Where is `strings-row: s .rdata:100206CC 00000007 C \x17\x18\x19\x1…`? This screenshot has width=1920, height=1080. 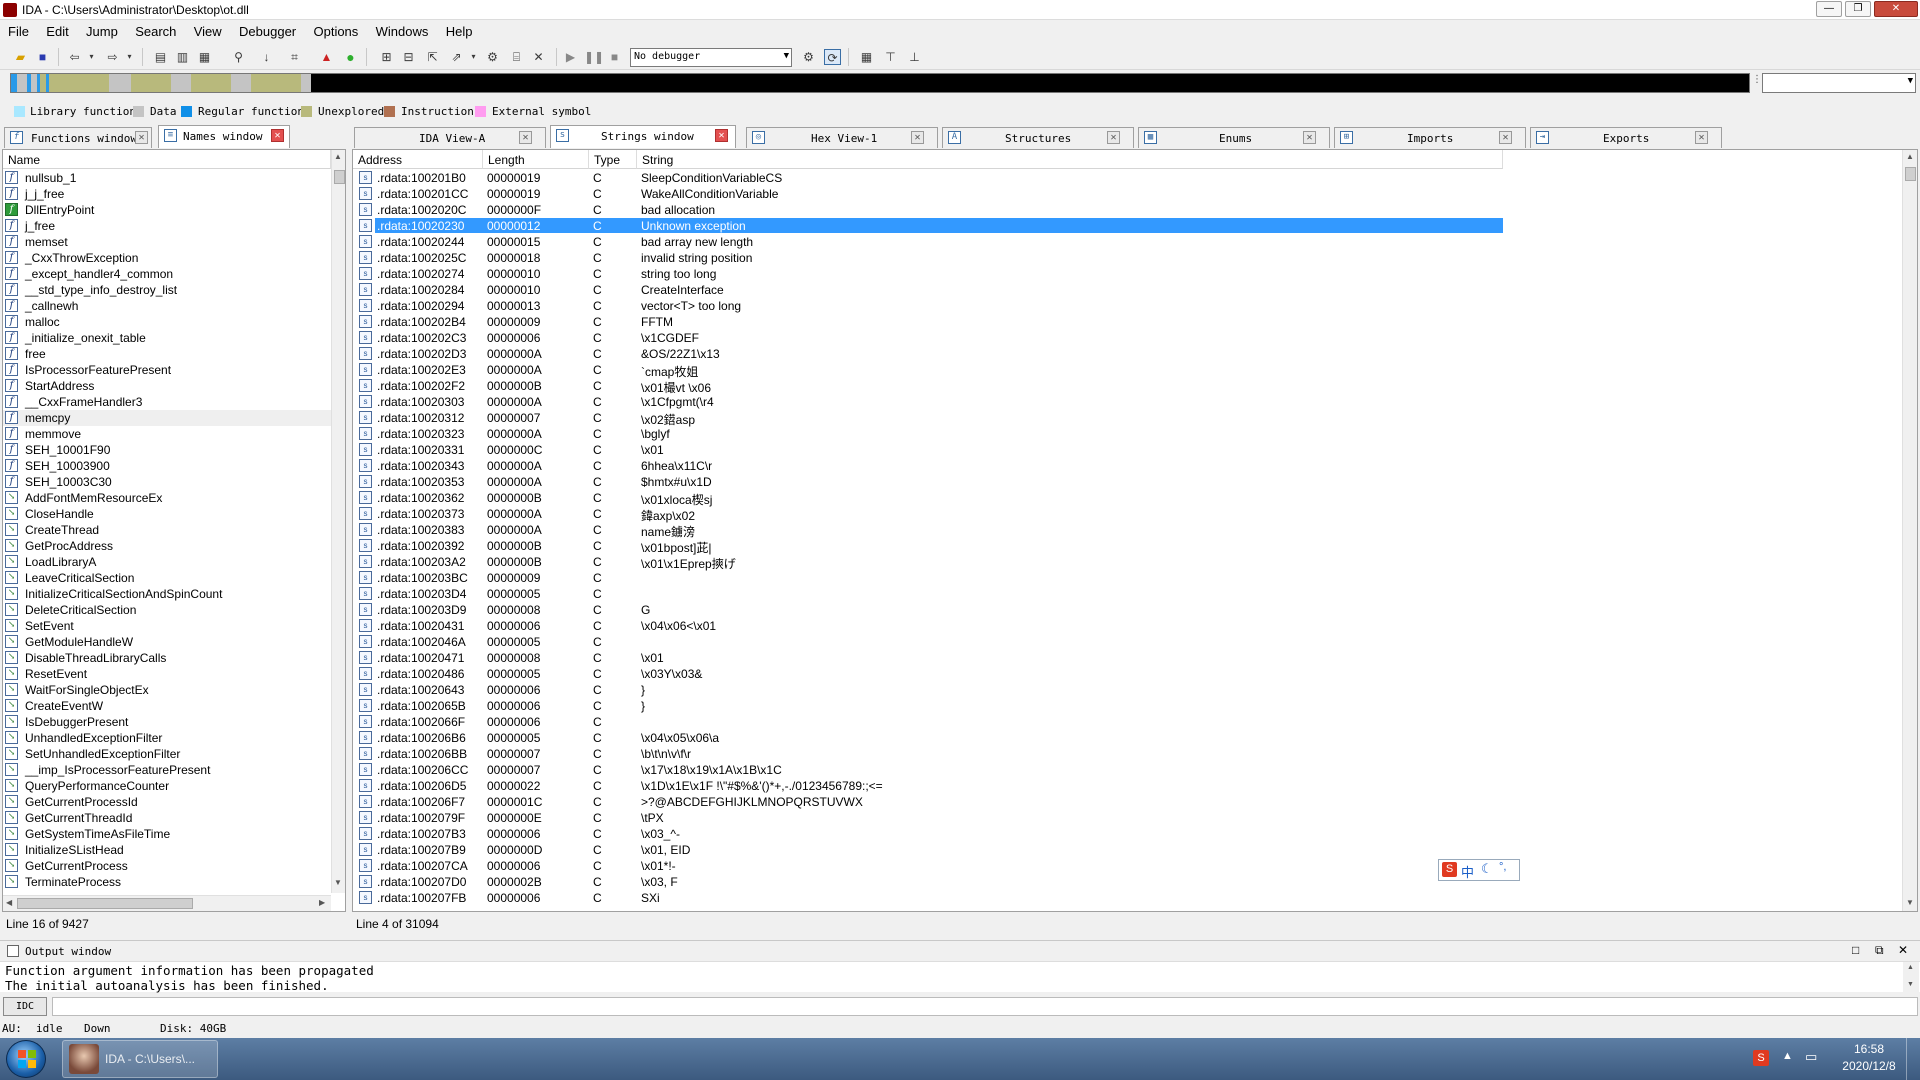 strings-row: s .rdata:100206CC 00000007 C \x17\x18\x19\x1… is located at coordinates (928, 770).